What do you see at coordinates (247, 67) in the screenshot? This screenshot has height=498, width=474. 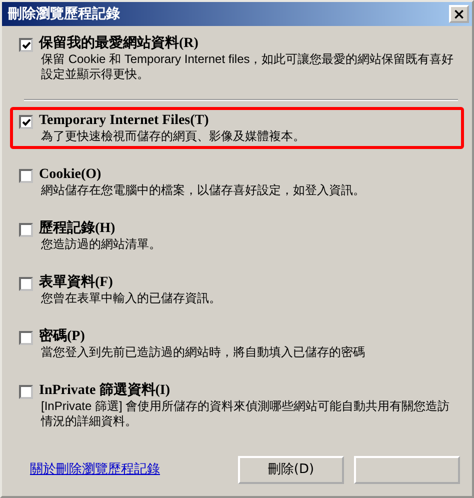 I see `option-description: 保留 Cookie 和 Temporary Internet files，如此可讓您最愛的網站保留既有喜好設定並顯示得更快。` at bounding box center [247, 67].